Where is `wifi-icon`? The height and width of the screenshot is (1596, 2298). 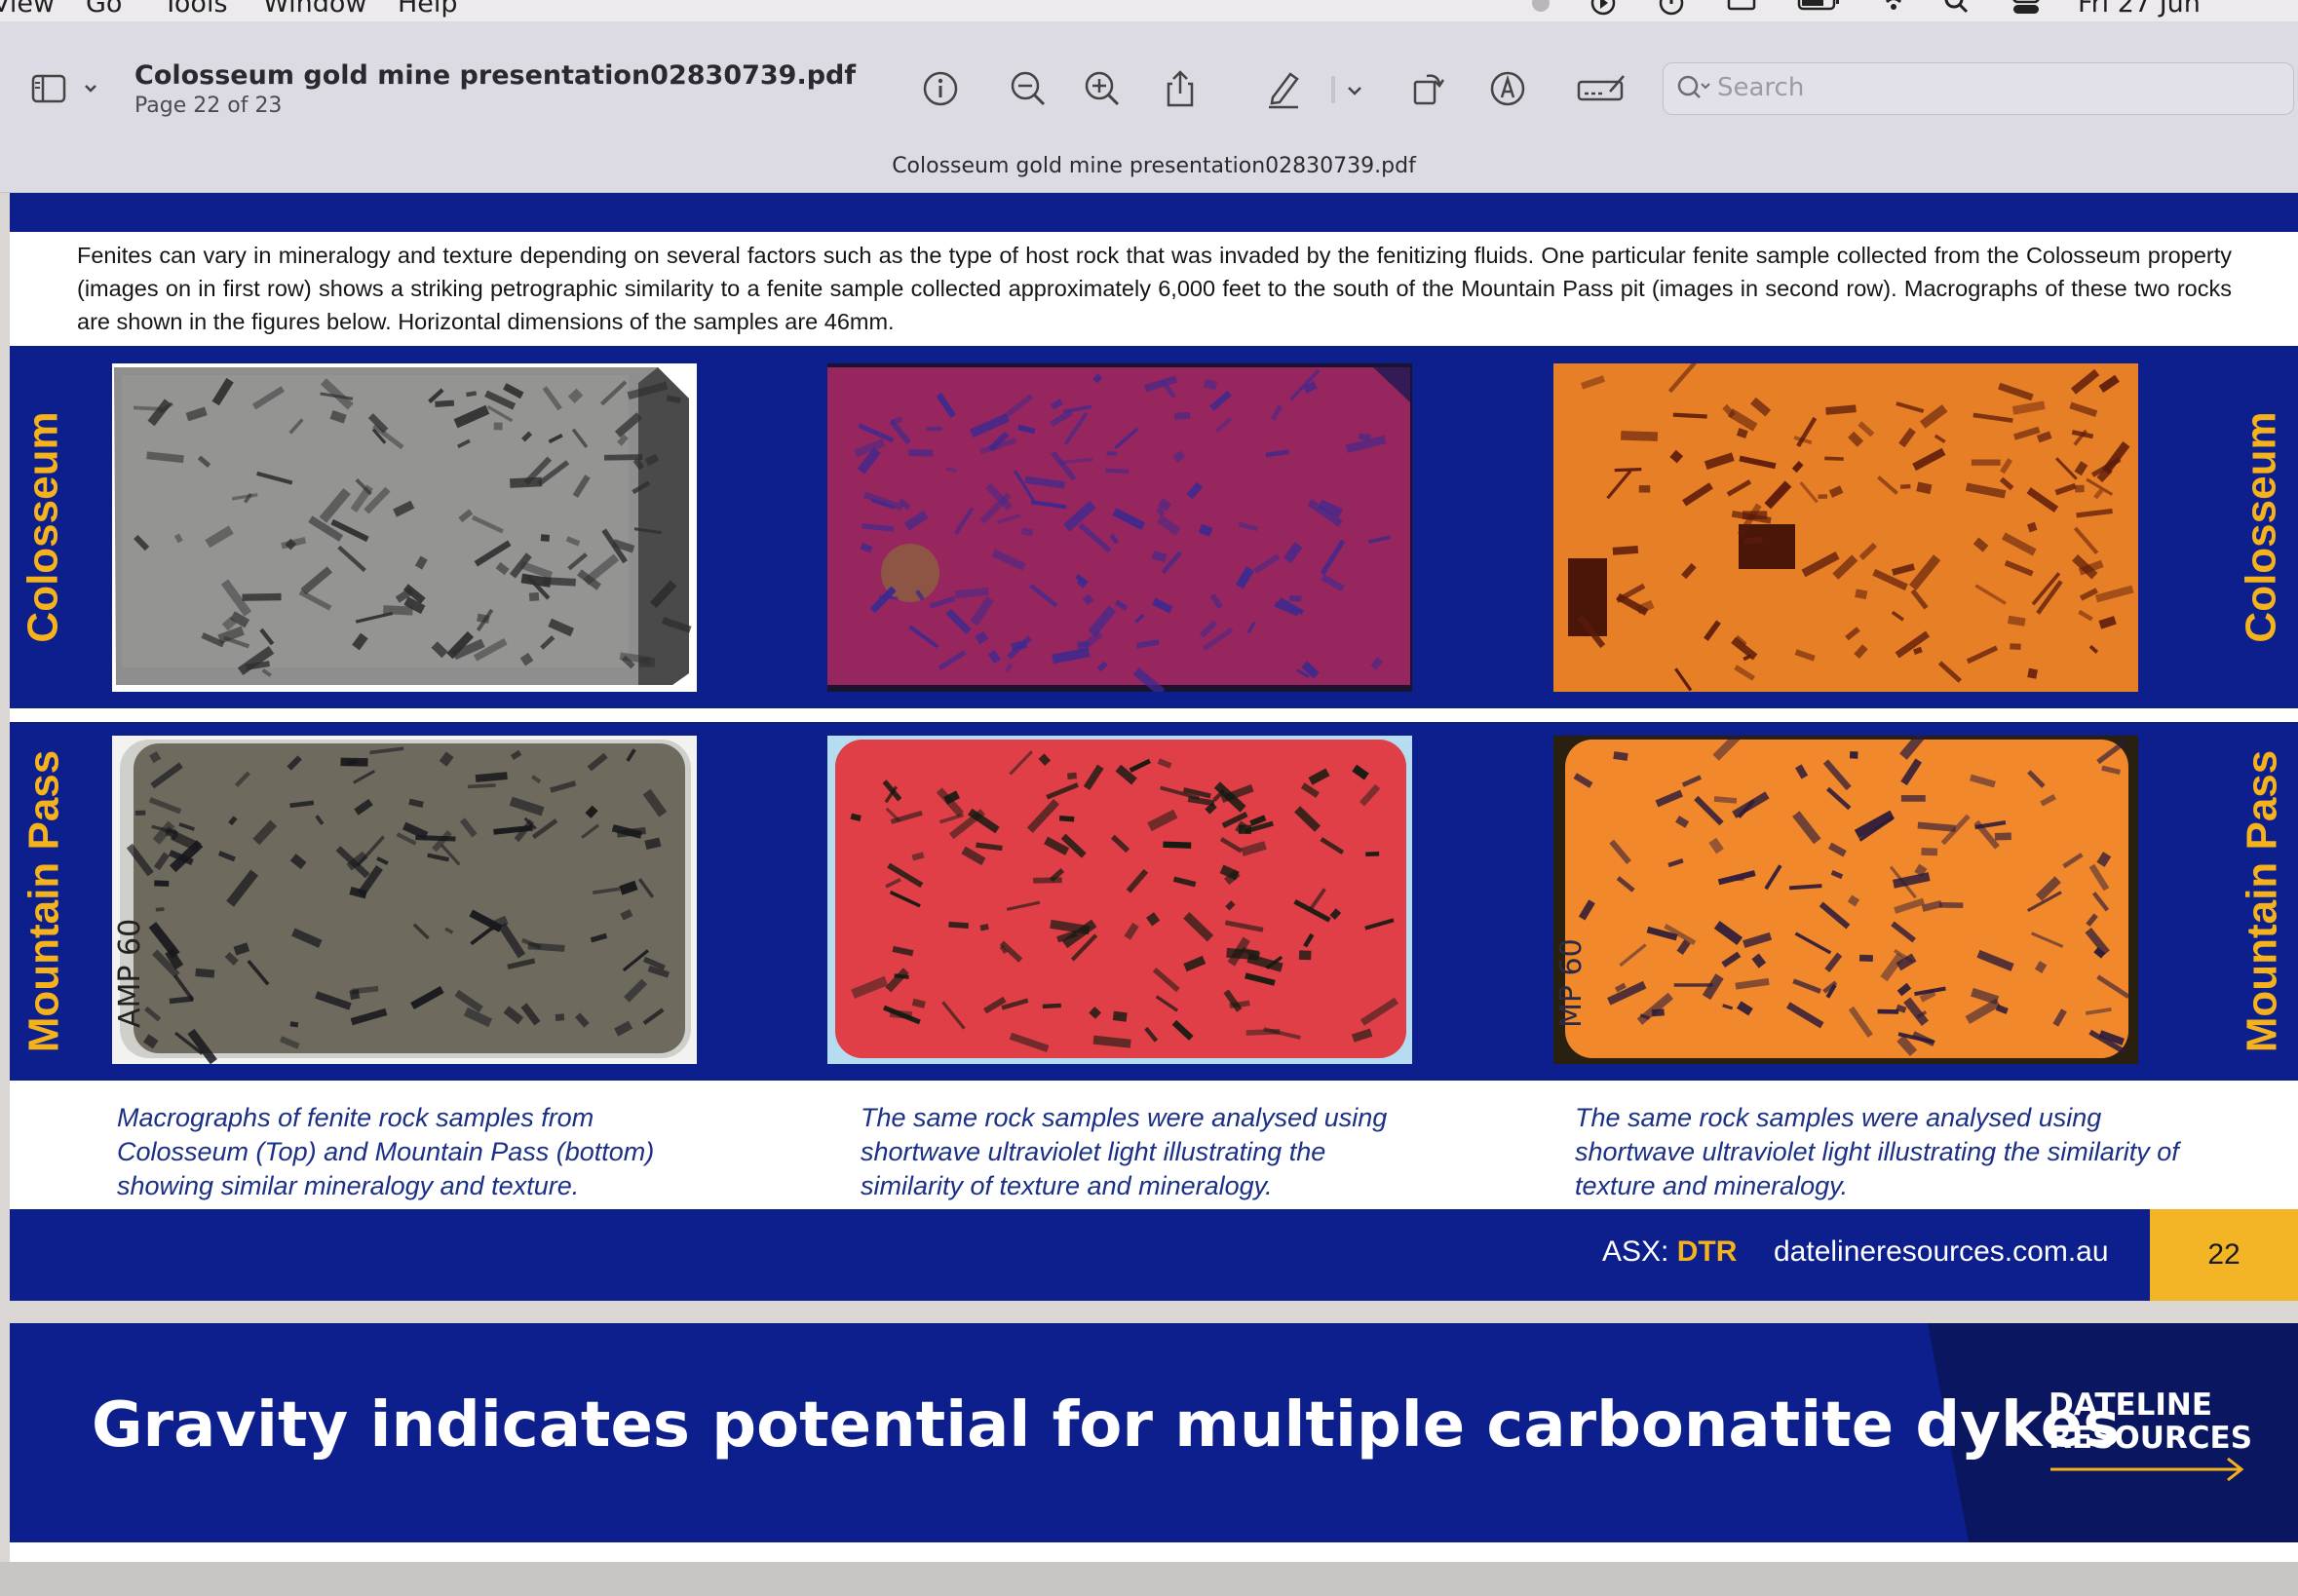 wifi-icon is located at coordinates (1893, 9).